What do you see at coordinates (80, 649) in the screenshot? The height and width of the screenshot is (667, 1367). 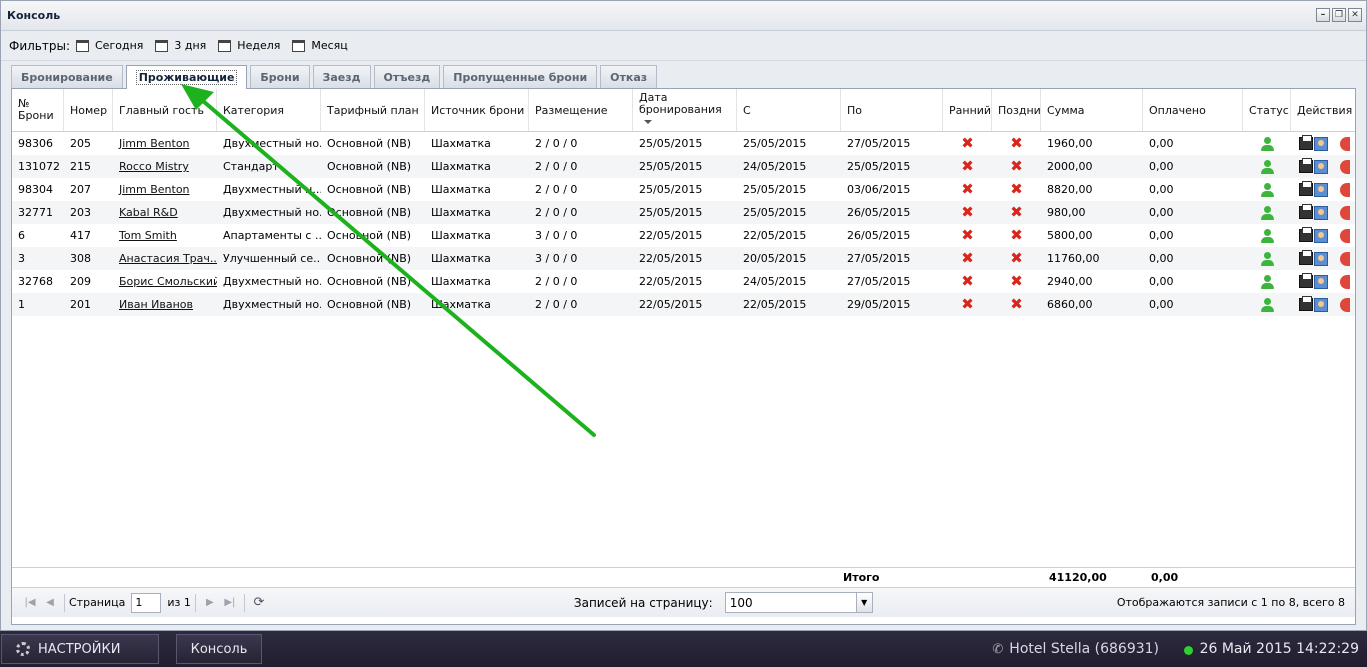 I see `settings-button: НАСТРОЙКИ` at bounding box center [80, 649].